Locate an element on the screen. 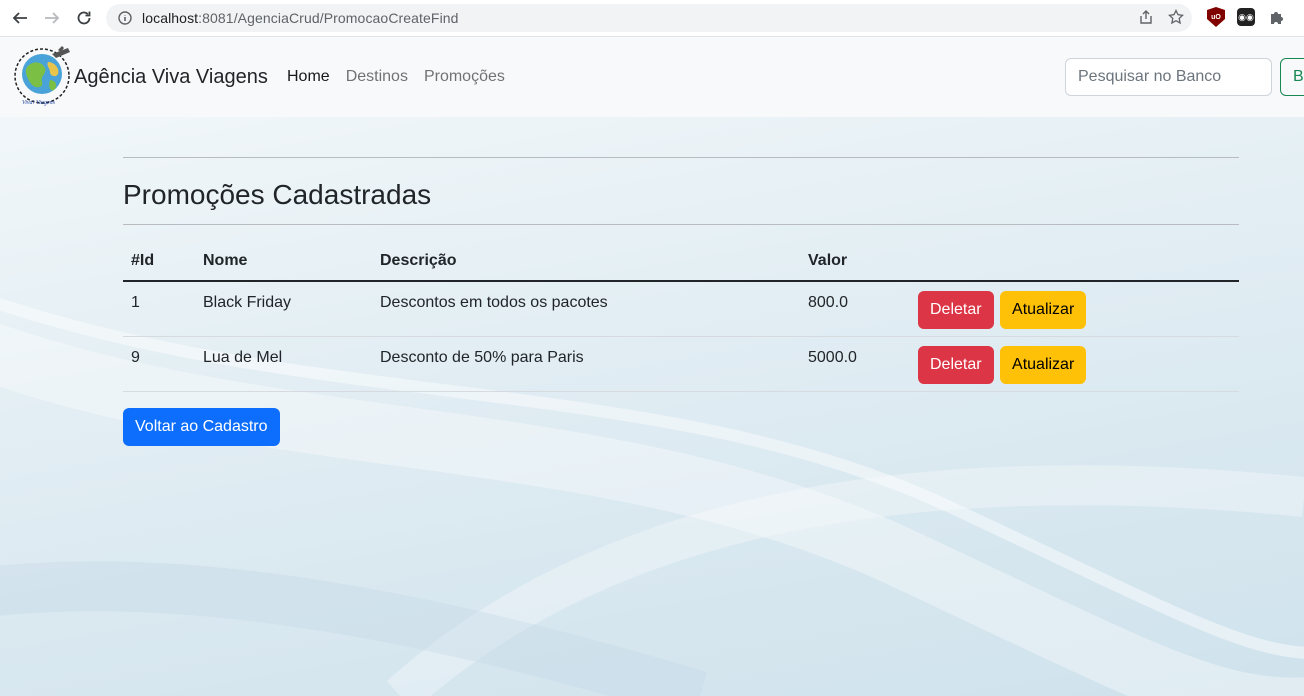 The height and width of the screenshot is (696, 1304). extensions-puzzle-icon is located at coordinates (1277, 17).